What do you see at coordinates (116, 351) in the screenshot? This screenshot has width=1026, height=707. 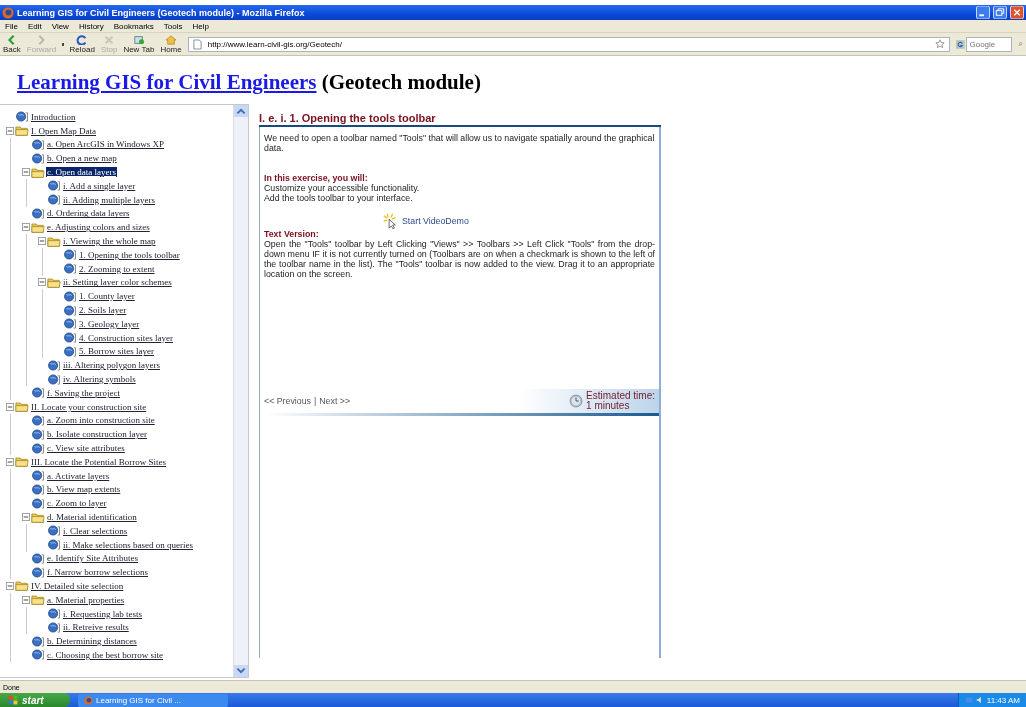 I see `tree-item: 5. Borrow sites layer` at bounding box center [116, 351].